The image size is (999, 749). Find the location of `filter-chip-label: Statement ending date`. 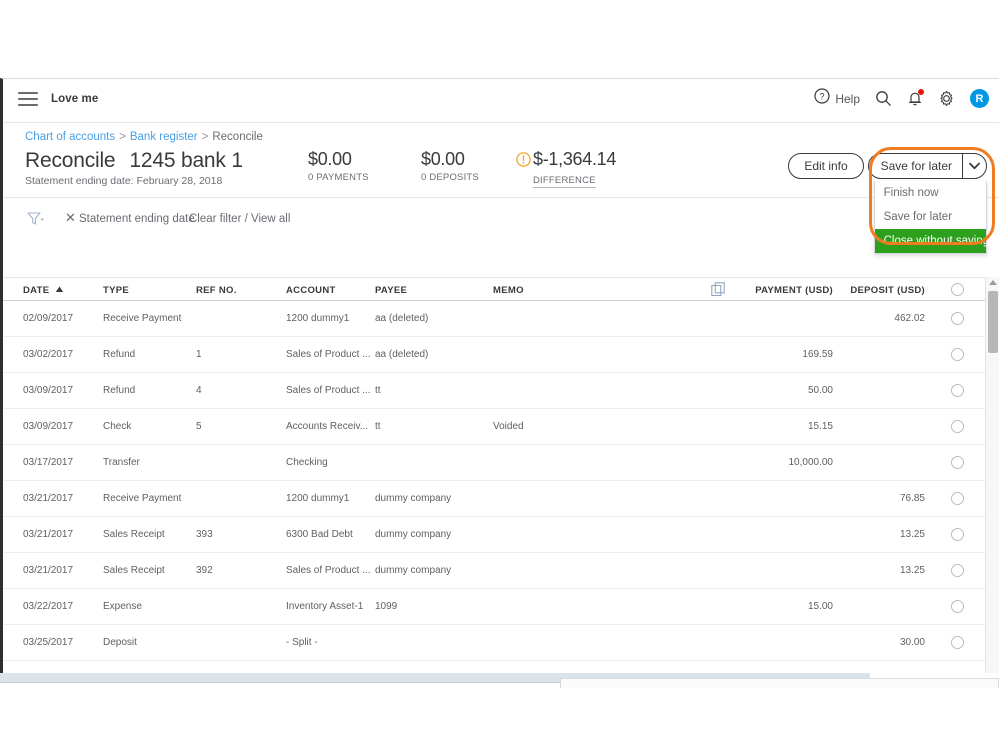

filter-chip-label: Statement ending date is located at coordinates (137, 219).